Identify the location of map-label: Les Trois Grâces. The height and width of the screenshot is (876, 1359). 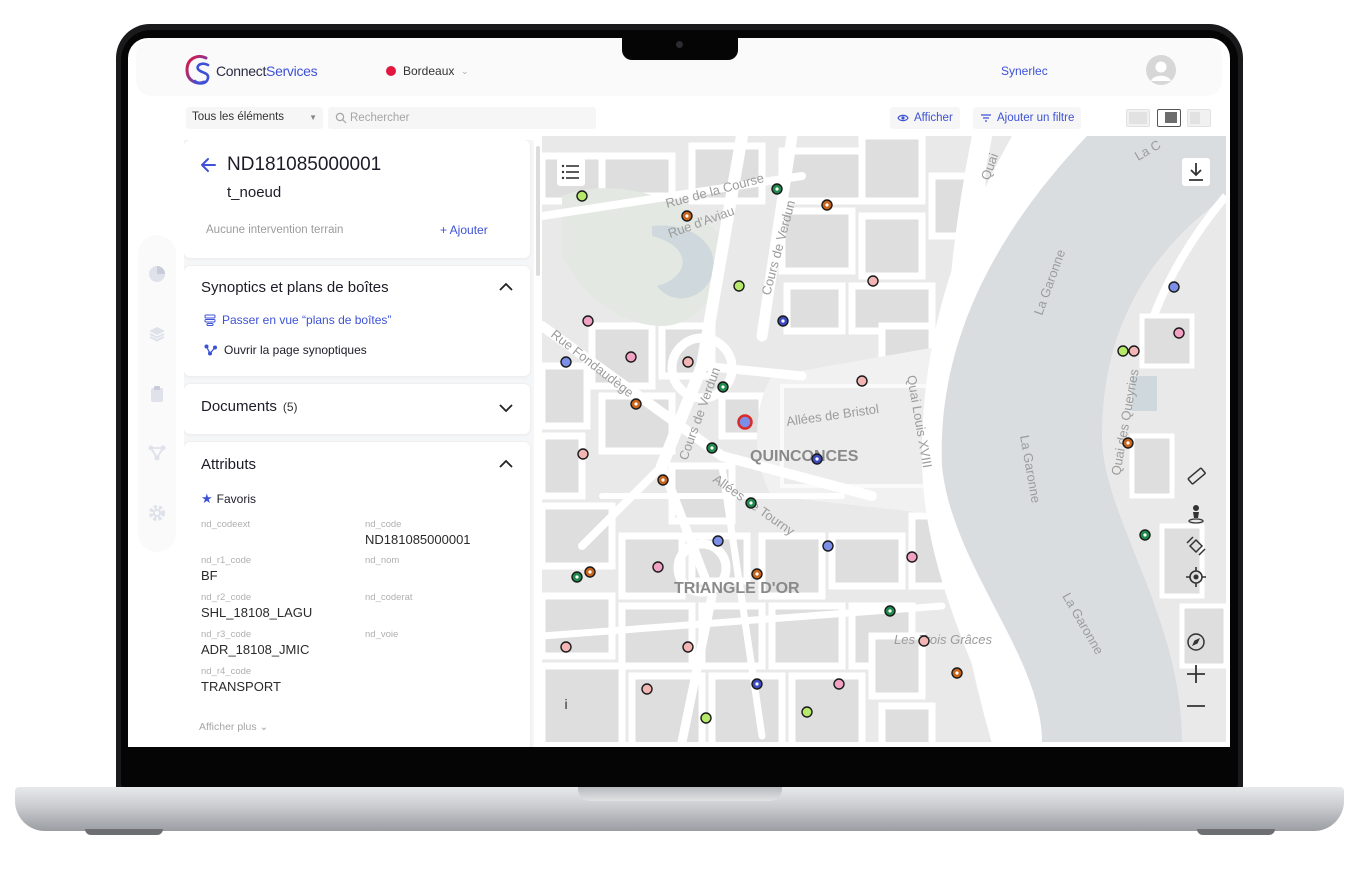
(943, 639).